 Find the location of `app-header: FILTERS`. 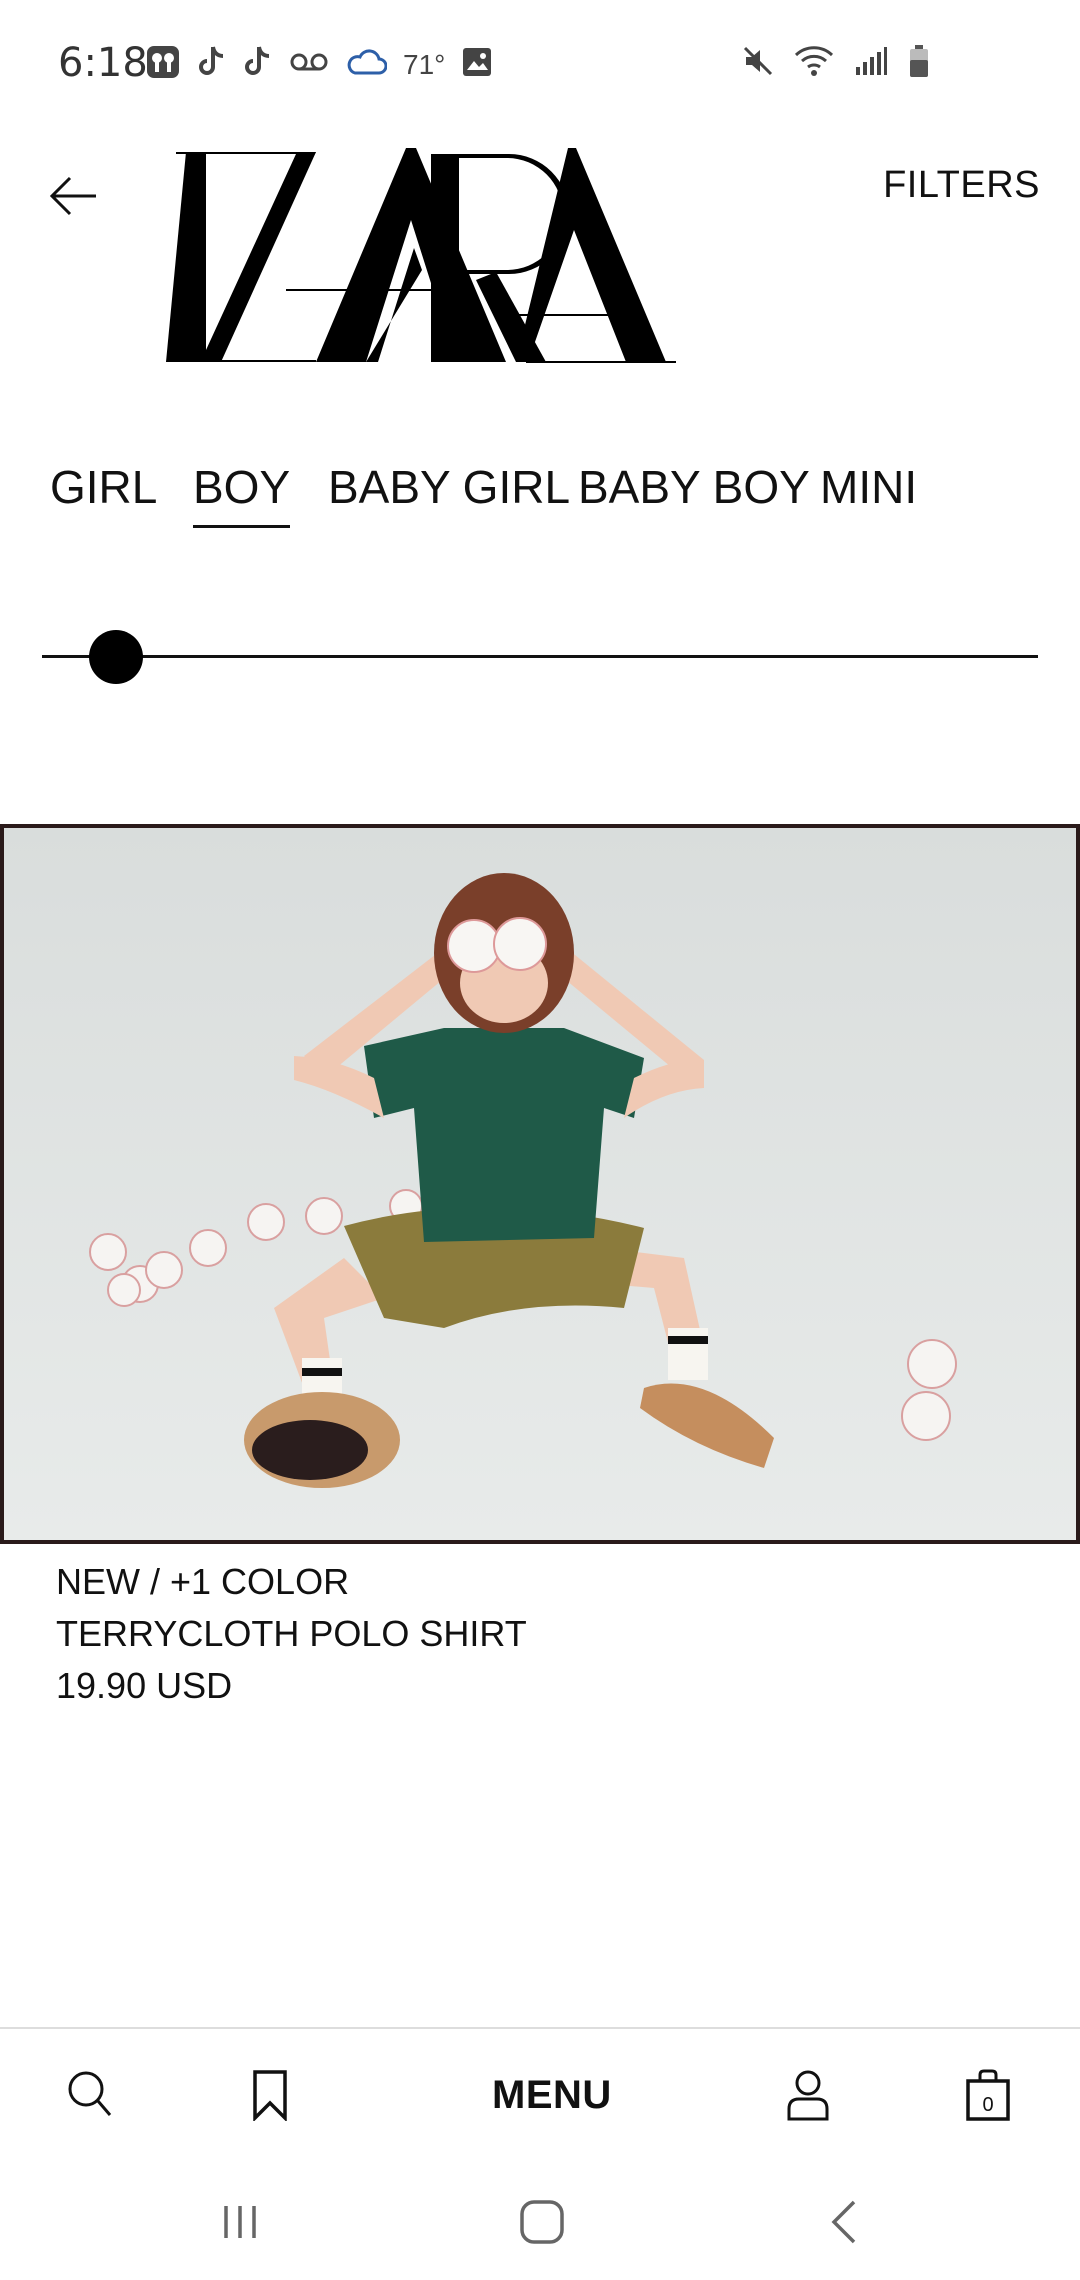

app-header: FILTERS is located at coordinates (540, 250).